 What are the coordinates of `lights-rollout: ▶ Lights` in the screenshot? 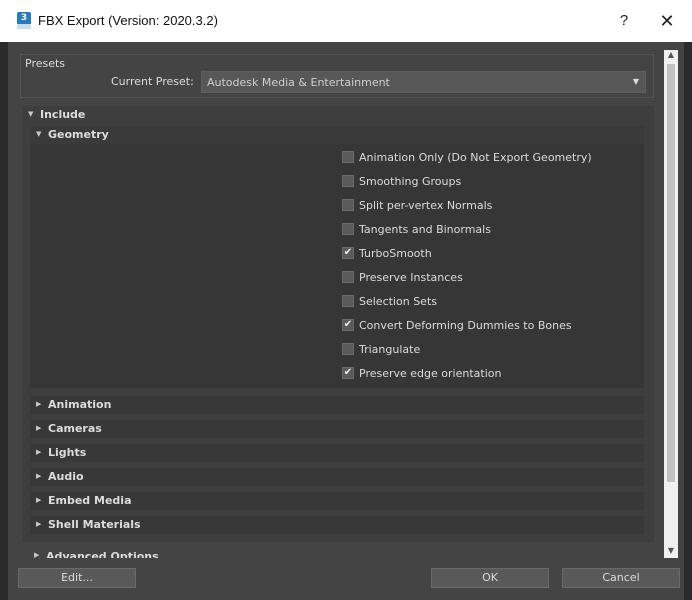 It's located at (337, 453).